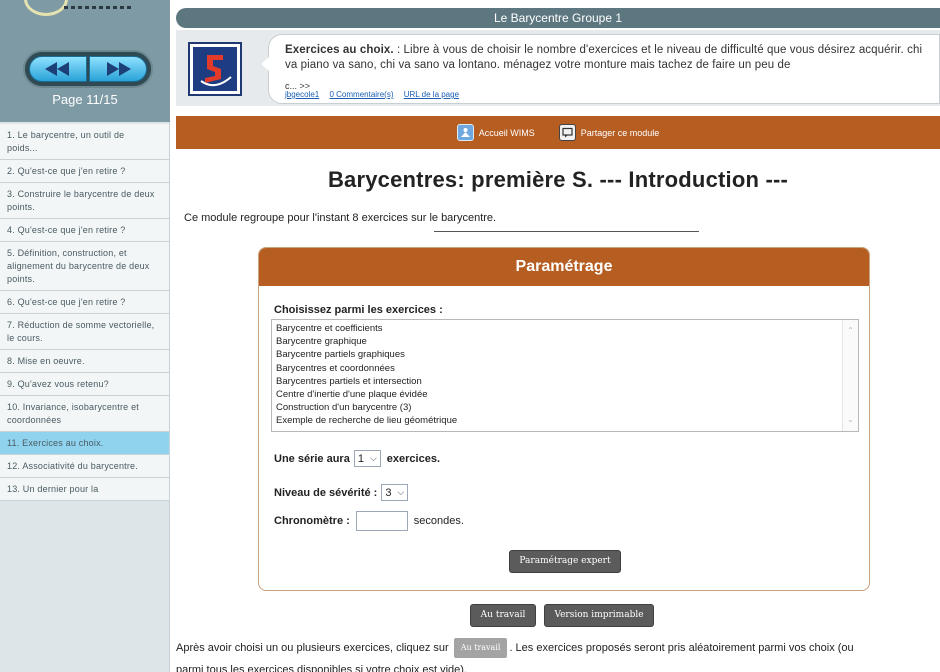 The width and height of the screenshot is (940, 672). What do you see at coordinates (567, 132) in the screenshot?
I see `share-icon` at bounding box center [567, 132].